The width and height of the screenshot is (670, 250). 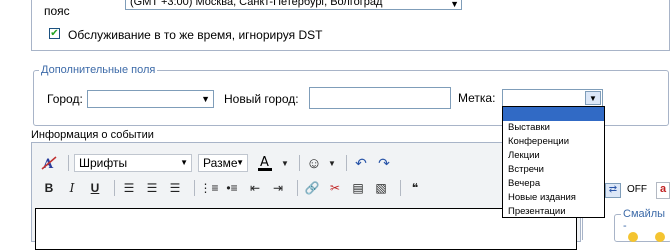 What do you see at coordinates (54, 33) in the screenshot?
I see `dst-checkbox: ✔` at bounding box center [54, 33].